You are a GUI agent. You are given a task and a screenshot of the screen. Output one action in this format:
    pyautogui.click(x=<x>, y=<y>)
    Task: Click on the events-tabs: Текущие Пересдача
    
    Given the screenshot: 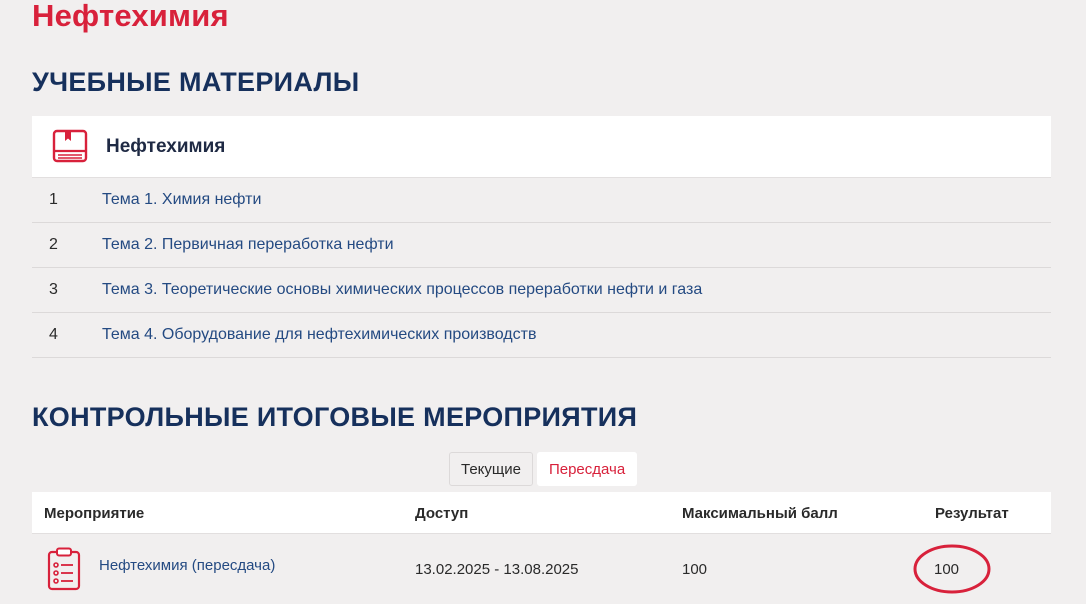 What is the action you would take?
    pyautogui.click(x=543, y=469)
    